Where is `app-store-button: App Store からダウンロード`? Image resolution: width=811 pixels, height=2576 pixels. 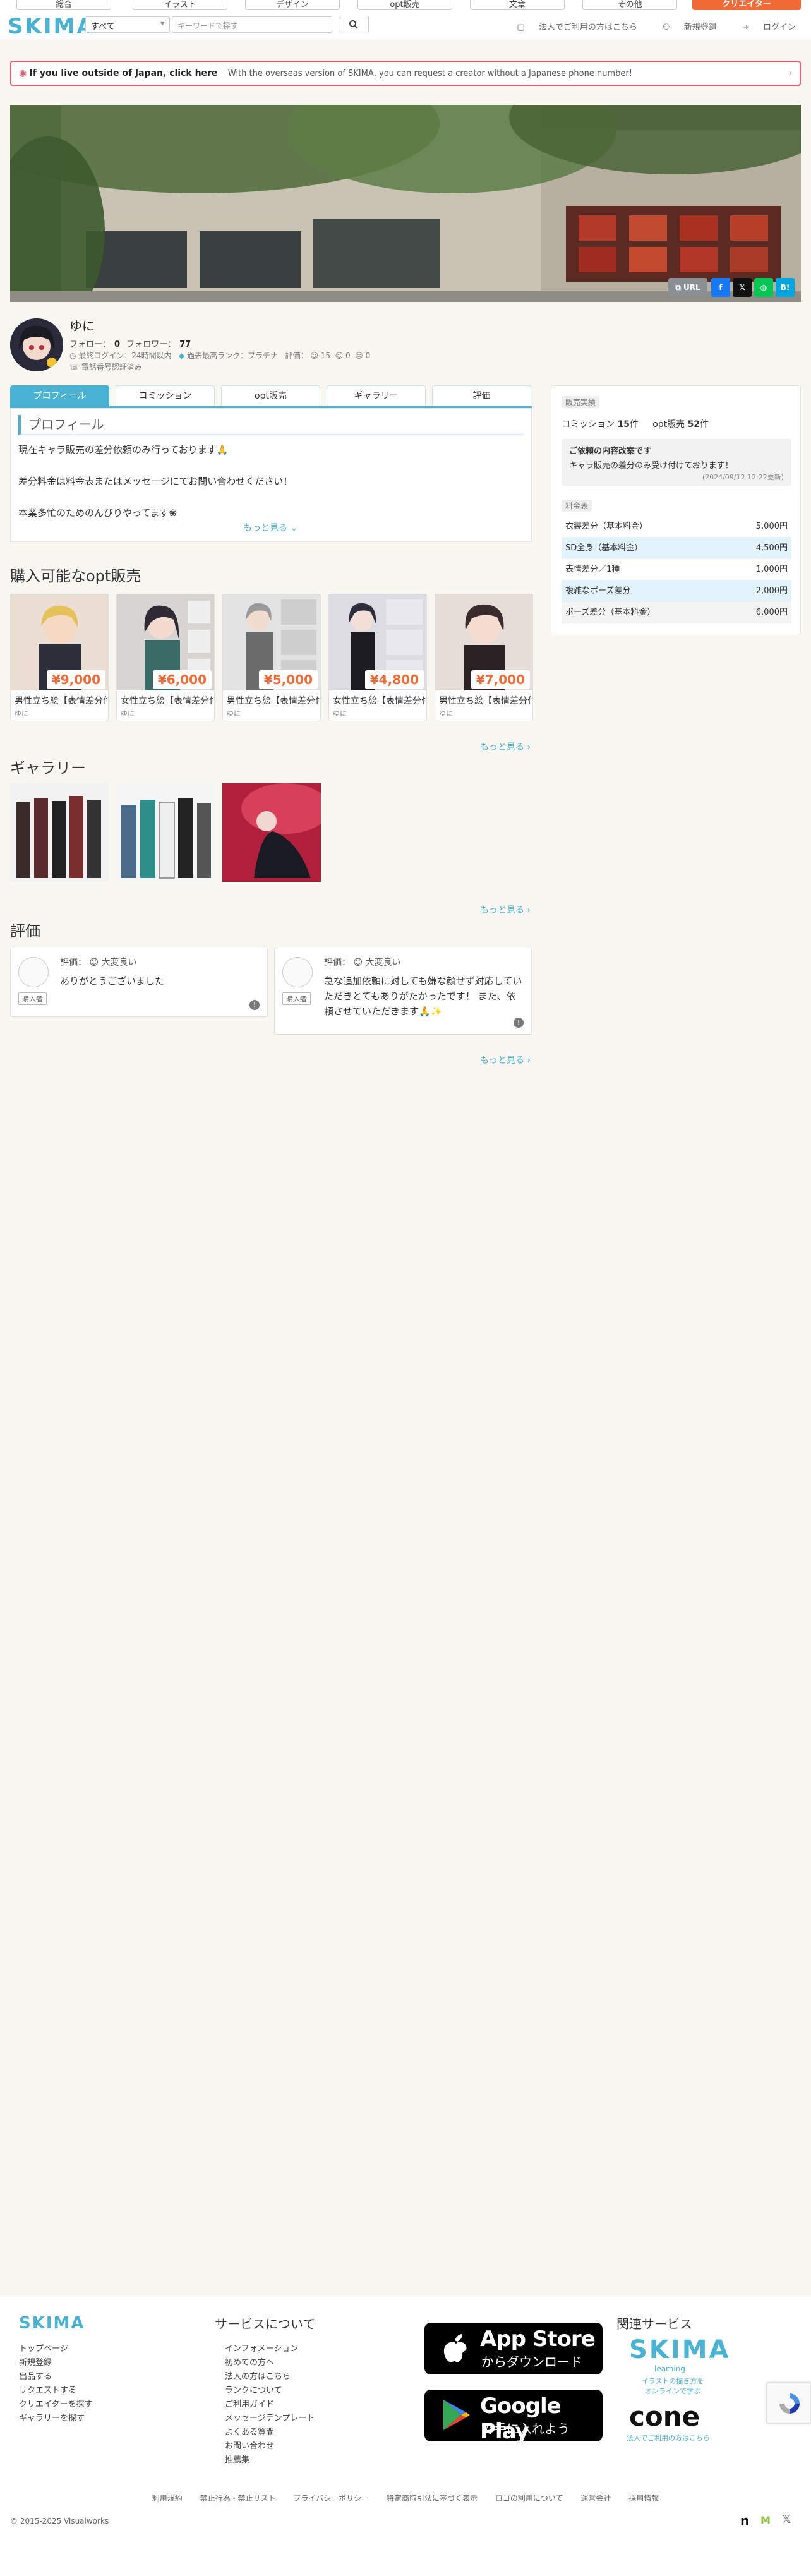
app-store-button: App Store からダウンロード is located at coordinates (513, 2348).